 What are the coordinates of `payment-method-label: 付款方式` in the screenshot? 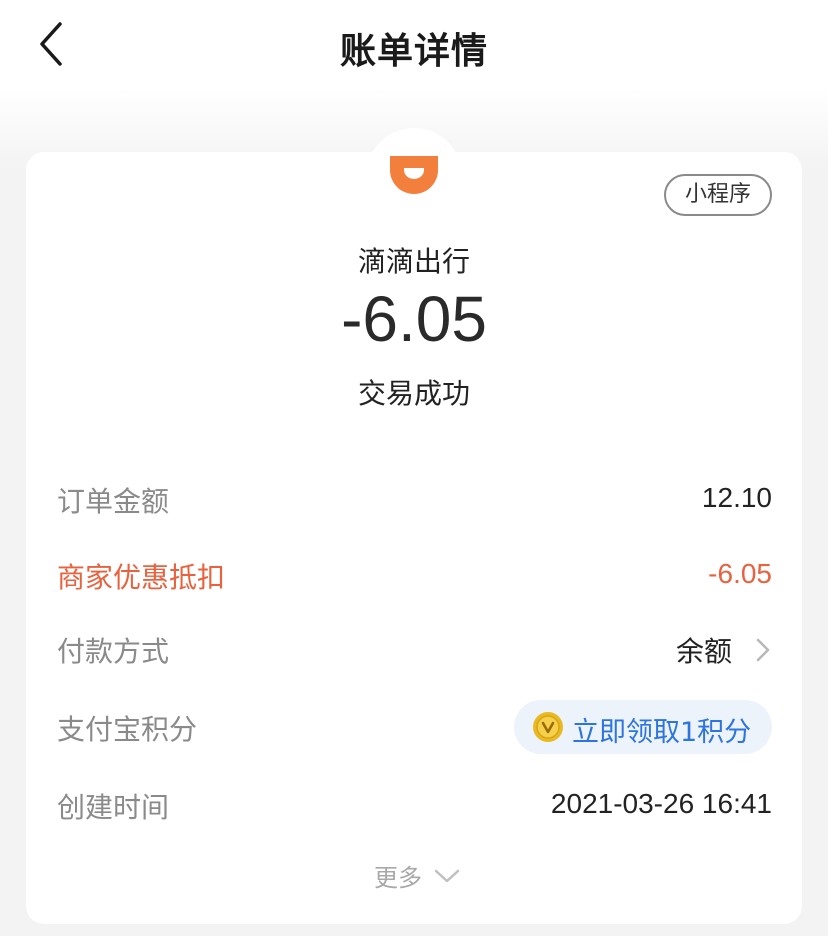 It's located at (113, 651).